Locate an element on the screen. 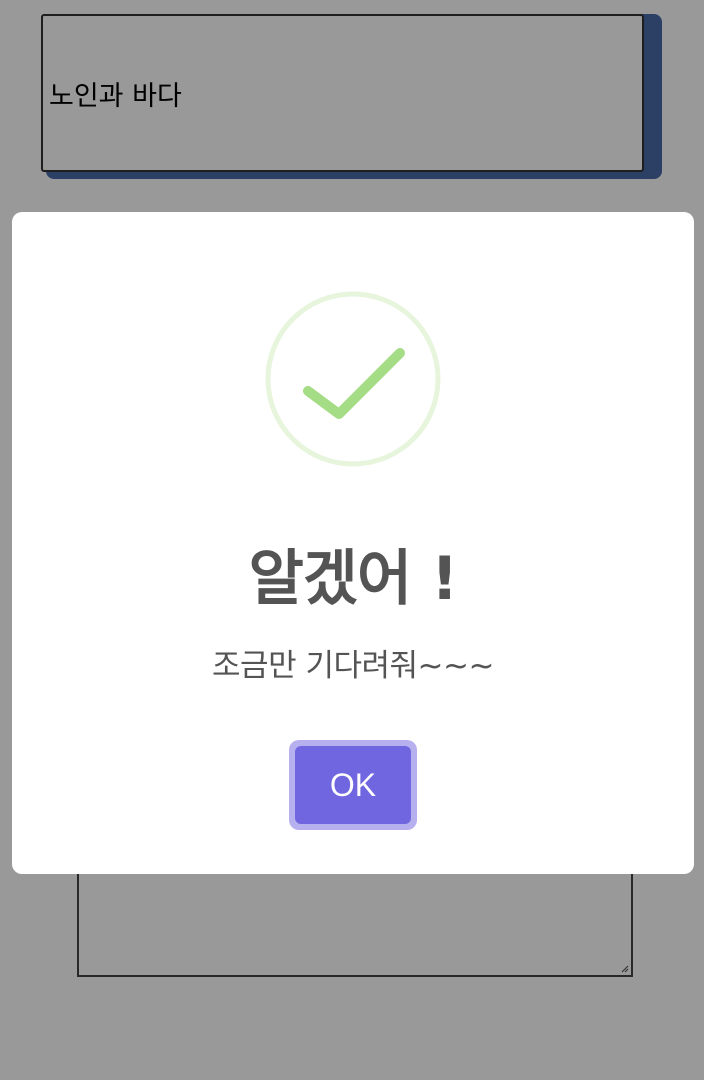 This screenshot has width=704, height=1080. success-check-icon is located at coordinates (353, 379).